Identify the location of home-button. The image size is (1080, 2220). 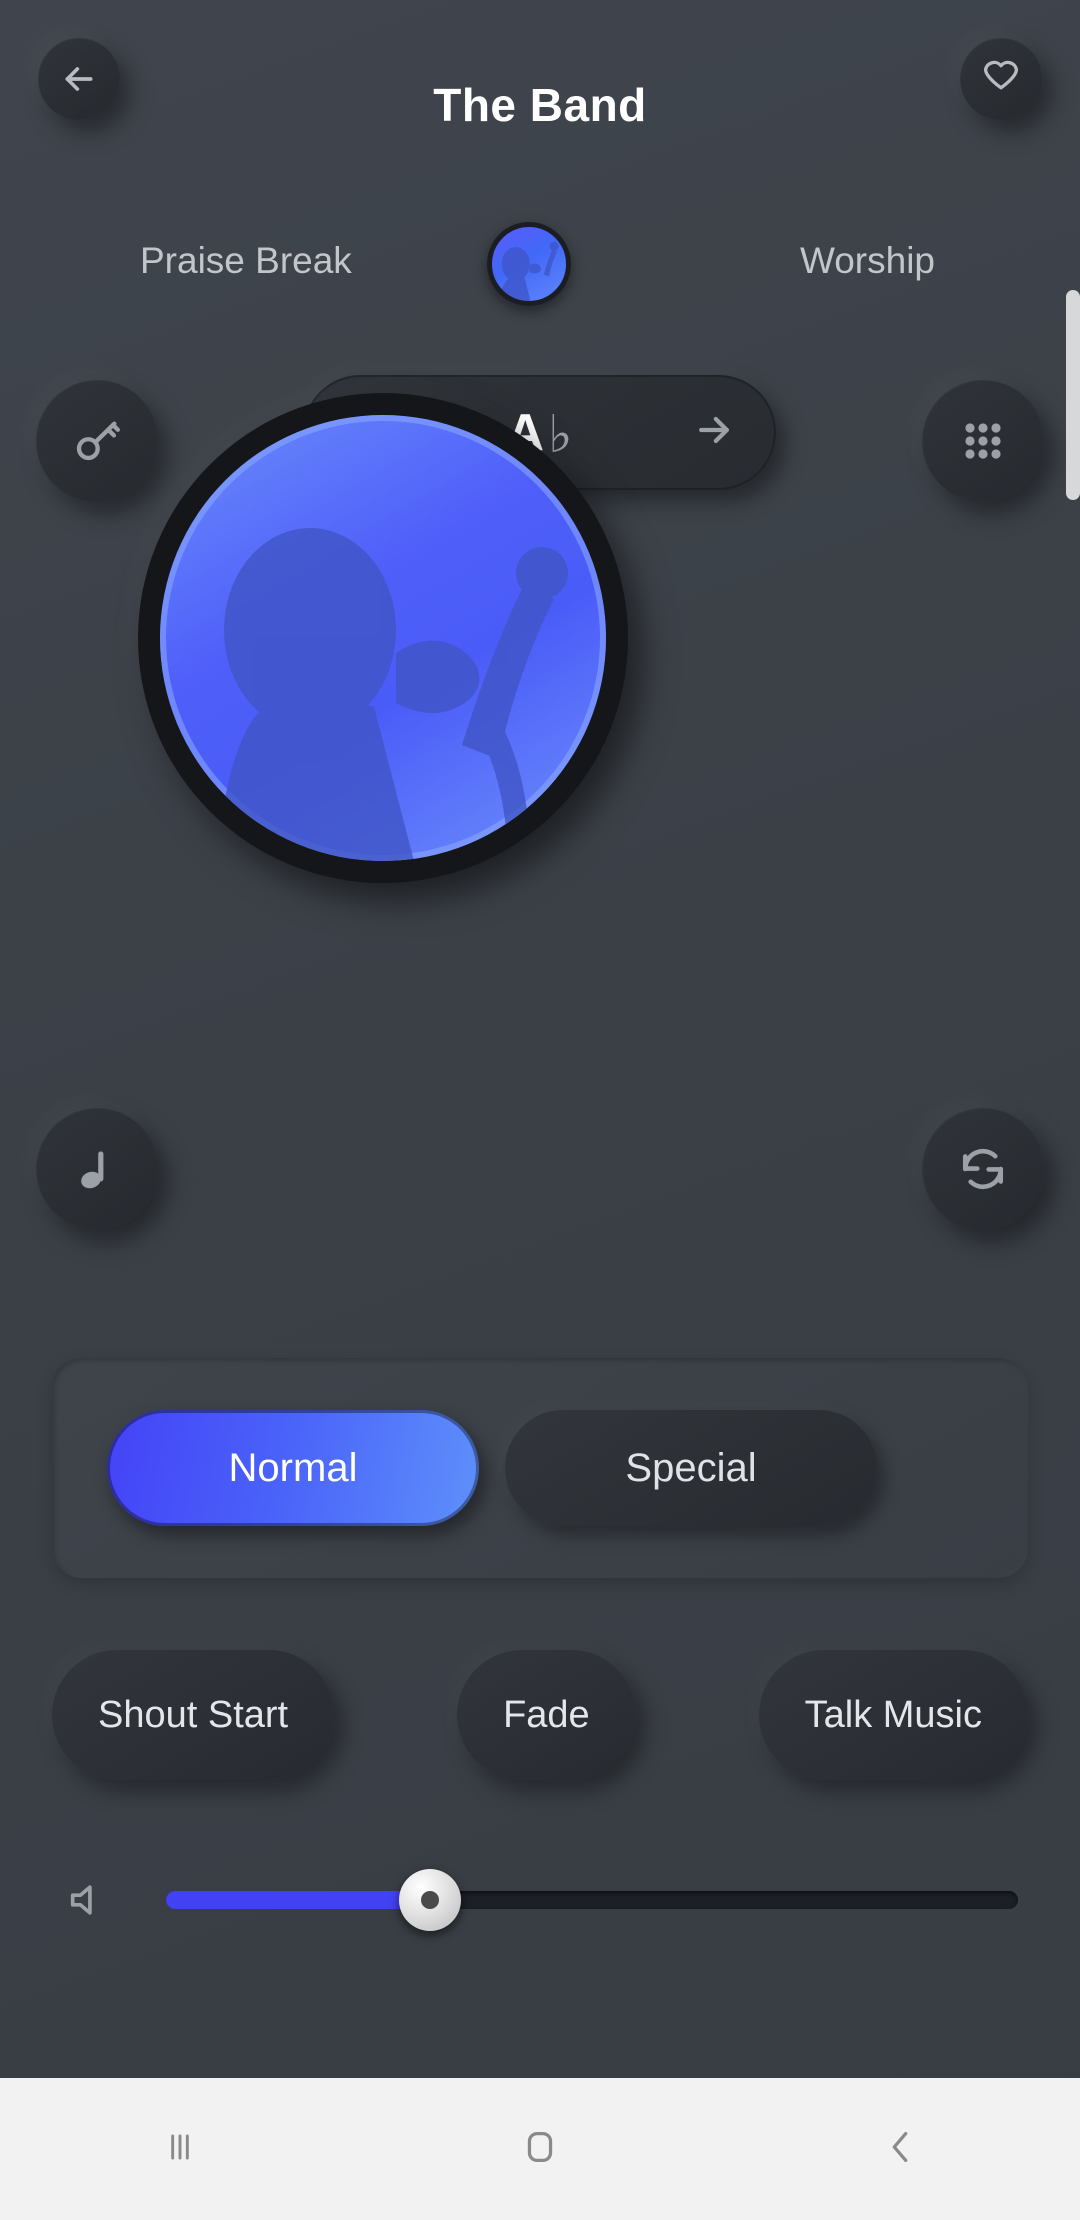
(540, 2149).